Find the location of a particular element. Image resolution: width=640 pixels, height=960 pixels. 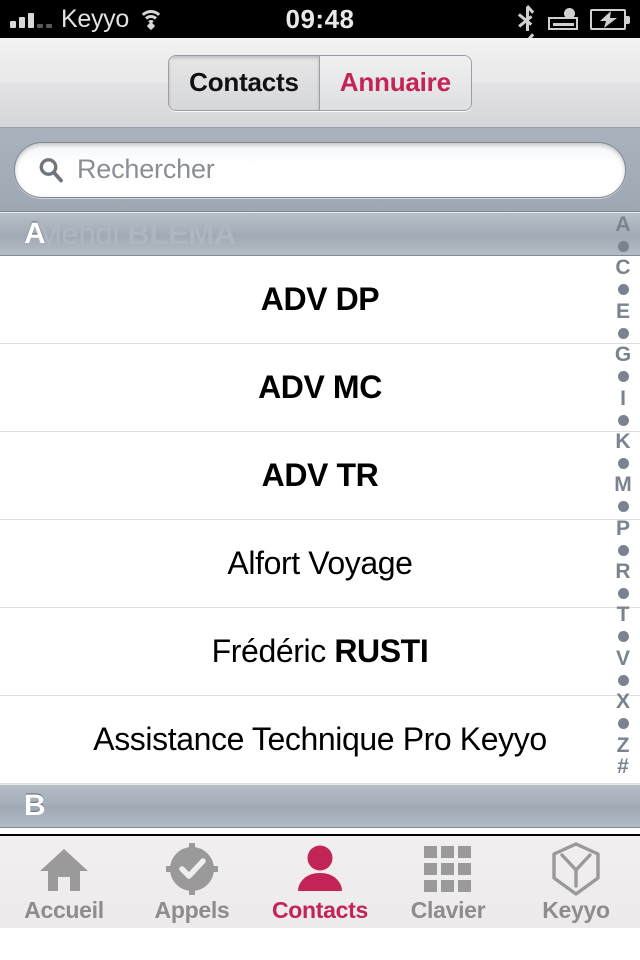

tab-clavier-label: Clavier is located at coordinates (448, 909).